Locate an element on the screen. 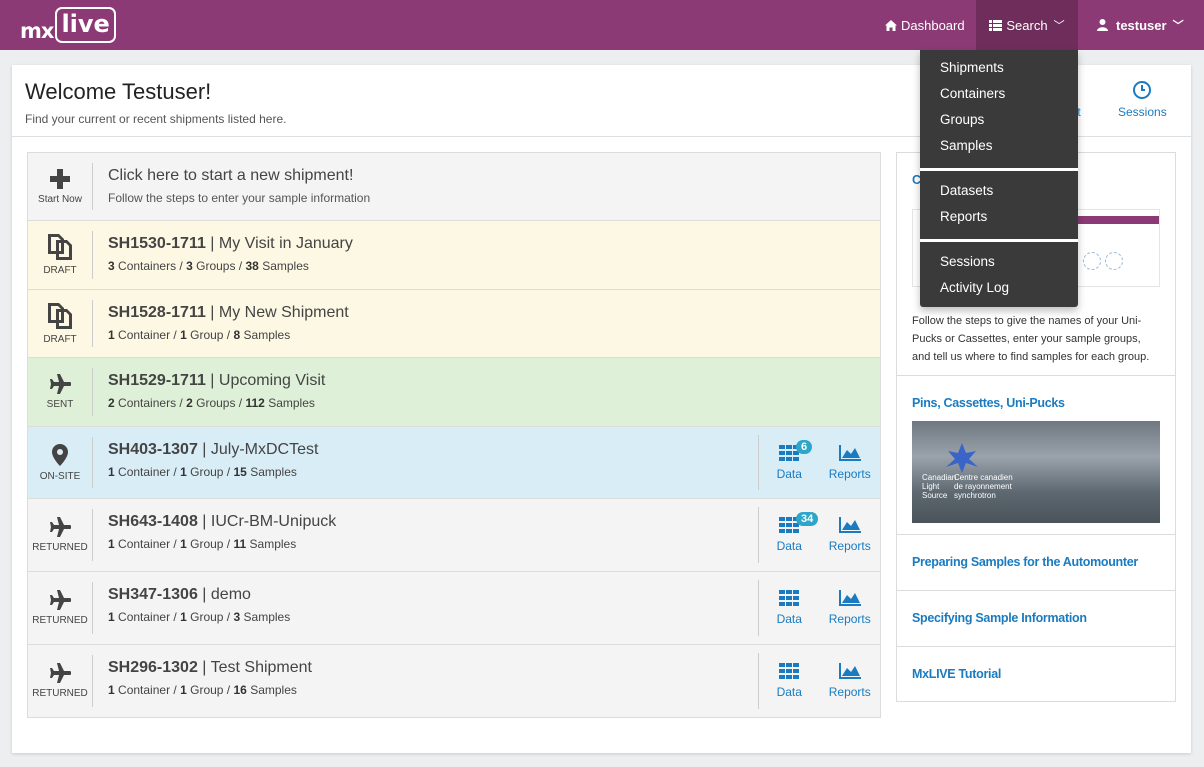  shipment-title: SH643-1408 | IUCr-BM-Unipuck is located at coordinates (222, 522).